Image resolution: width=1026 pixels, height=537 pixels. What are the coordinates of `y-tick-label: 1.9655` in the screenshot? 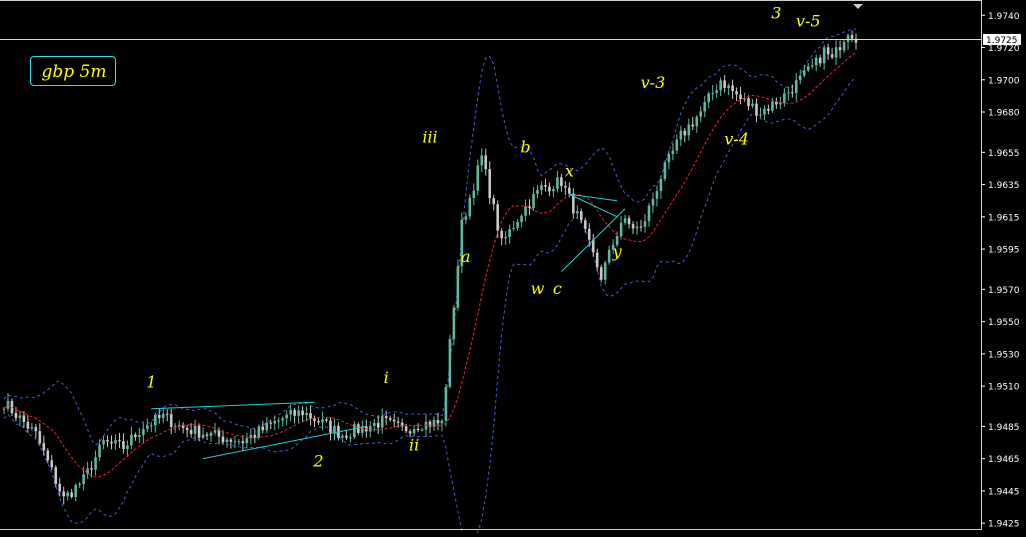 It's located at (1004, 154).